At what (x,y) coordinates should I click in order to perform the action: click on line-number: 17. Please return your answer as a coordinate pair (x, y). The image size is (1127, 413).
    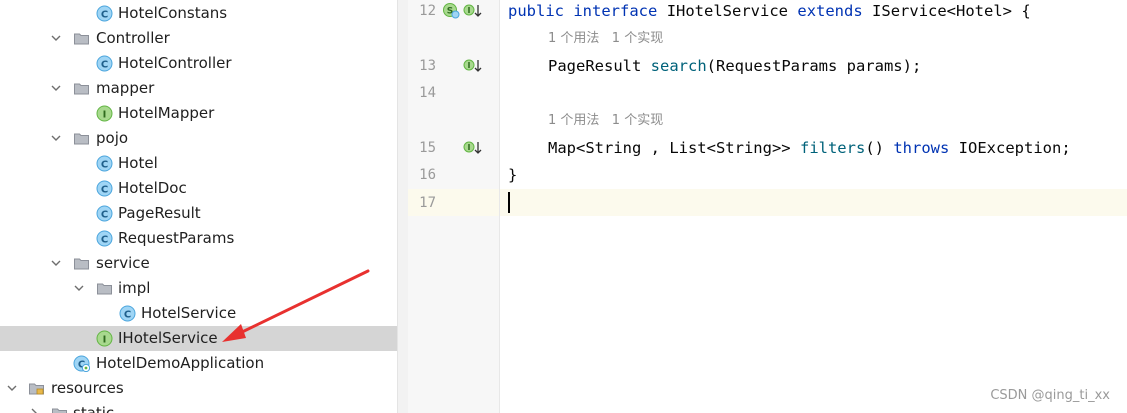
    Looking at the image, I should click on (427, 203).